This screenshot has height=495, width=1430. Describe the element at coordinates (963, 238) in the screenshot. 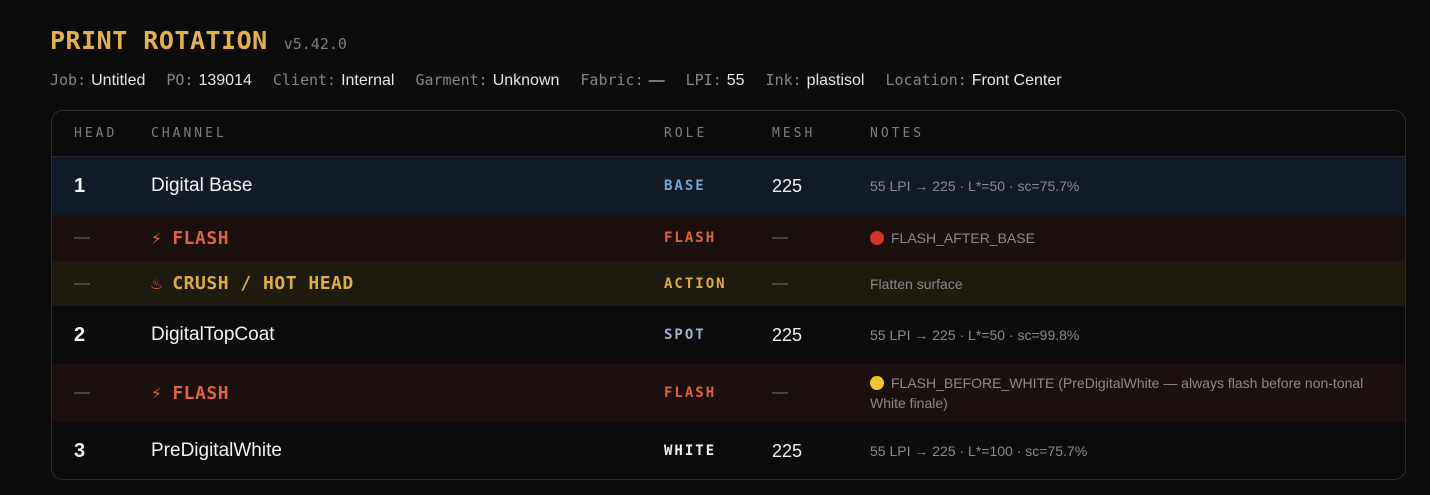

I see `notes-text: FLASH_AFTER_BASE` at that location.